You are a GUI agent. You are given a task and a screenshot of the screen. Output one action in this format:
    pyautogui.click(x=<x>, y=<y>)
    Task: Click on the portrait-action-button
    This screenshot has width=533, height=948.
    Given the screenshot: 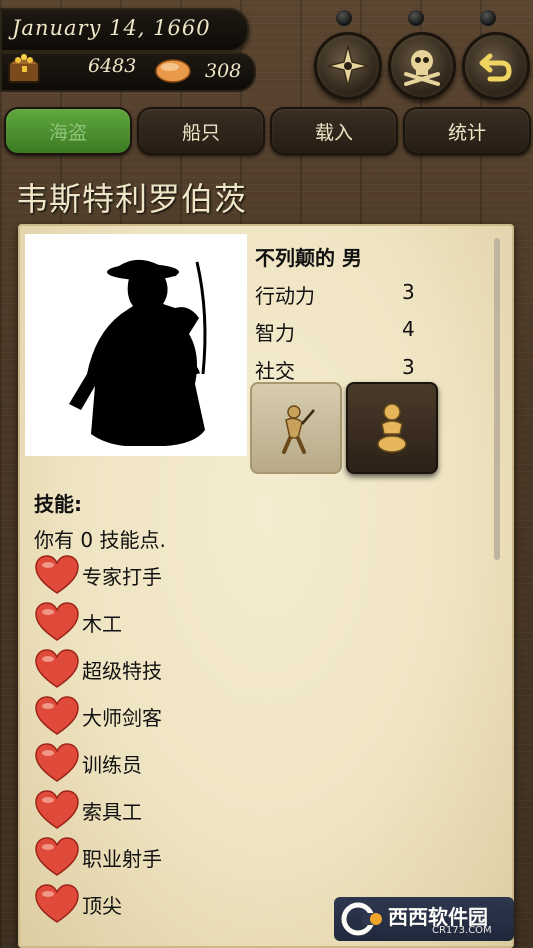 What is the action you would take?
    pyautogui.click(x=296, y=428)
    